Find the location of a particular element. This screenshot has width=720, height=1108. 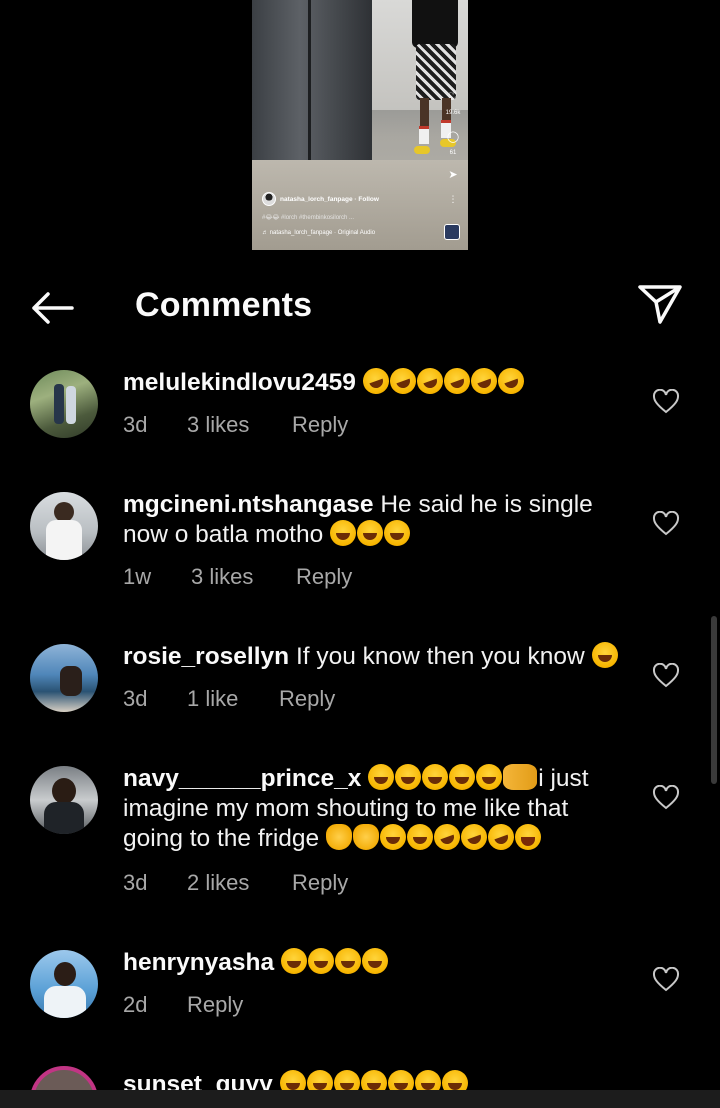

comment-meta: 3d 3 likes Reply is located at coordinates (235, 425).